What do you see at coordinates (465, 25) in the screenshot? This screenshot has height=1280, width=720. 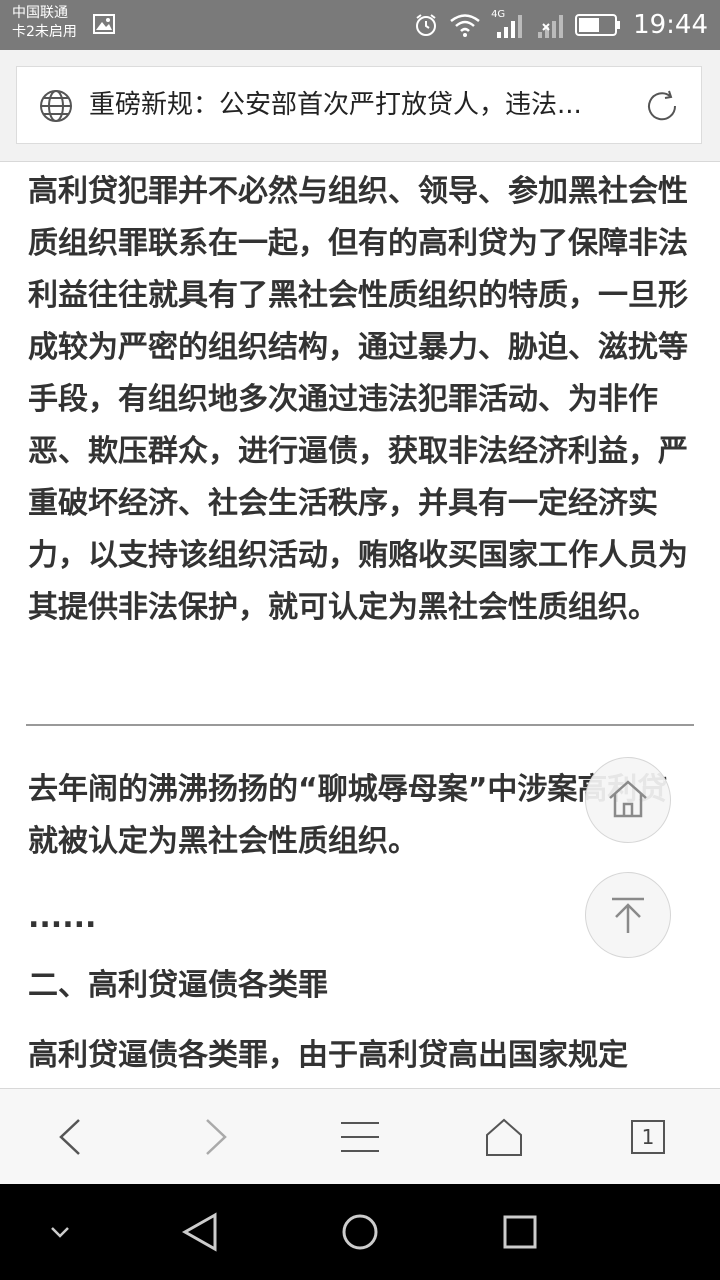 I see `wifi-icon` at bounding box center [465, 25].